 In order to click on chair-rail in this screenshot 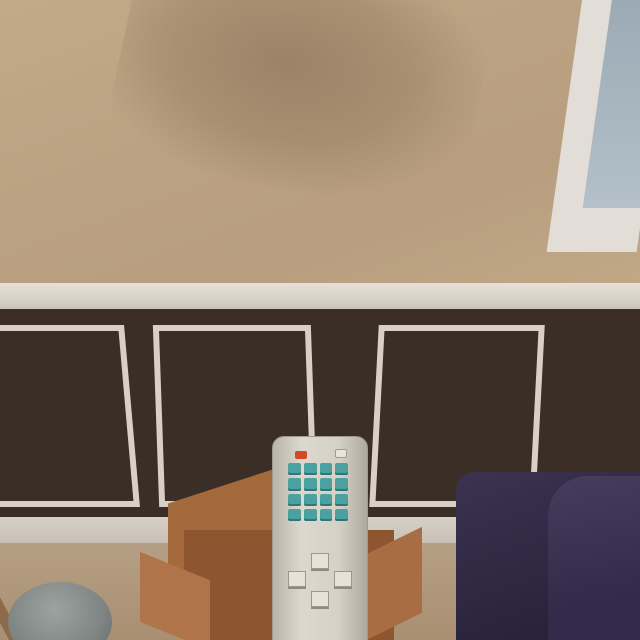, I will do `click(320, 296)`.